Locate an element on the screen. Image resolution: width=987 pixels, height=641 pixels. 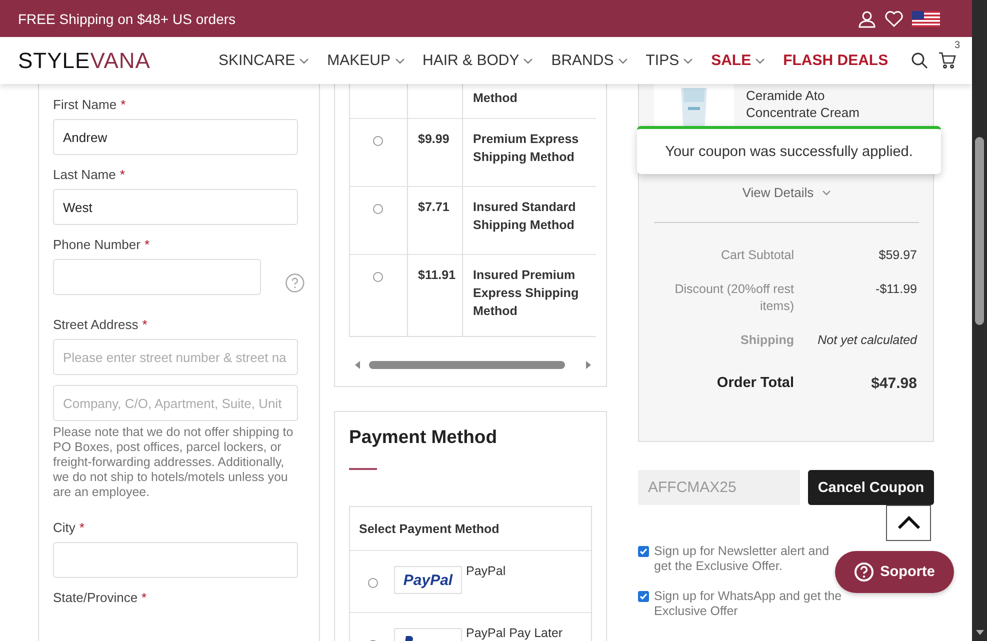
support-button: Soporte is located at coordinates (894, 572).